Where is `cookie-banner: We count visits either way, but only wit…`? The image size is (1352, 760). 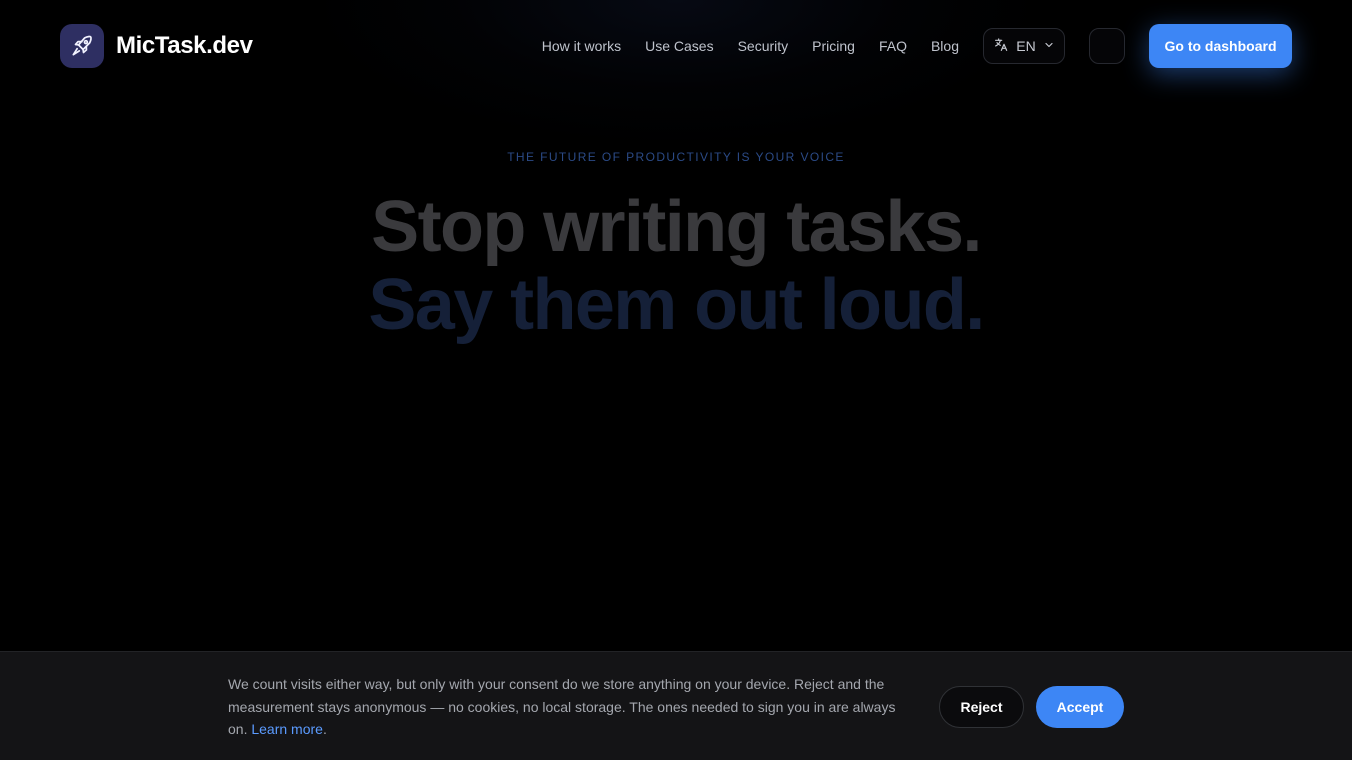
cookie-banner: We count visits either way, but only wit… is located at coordinates (676, 705).